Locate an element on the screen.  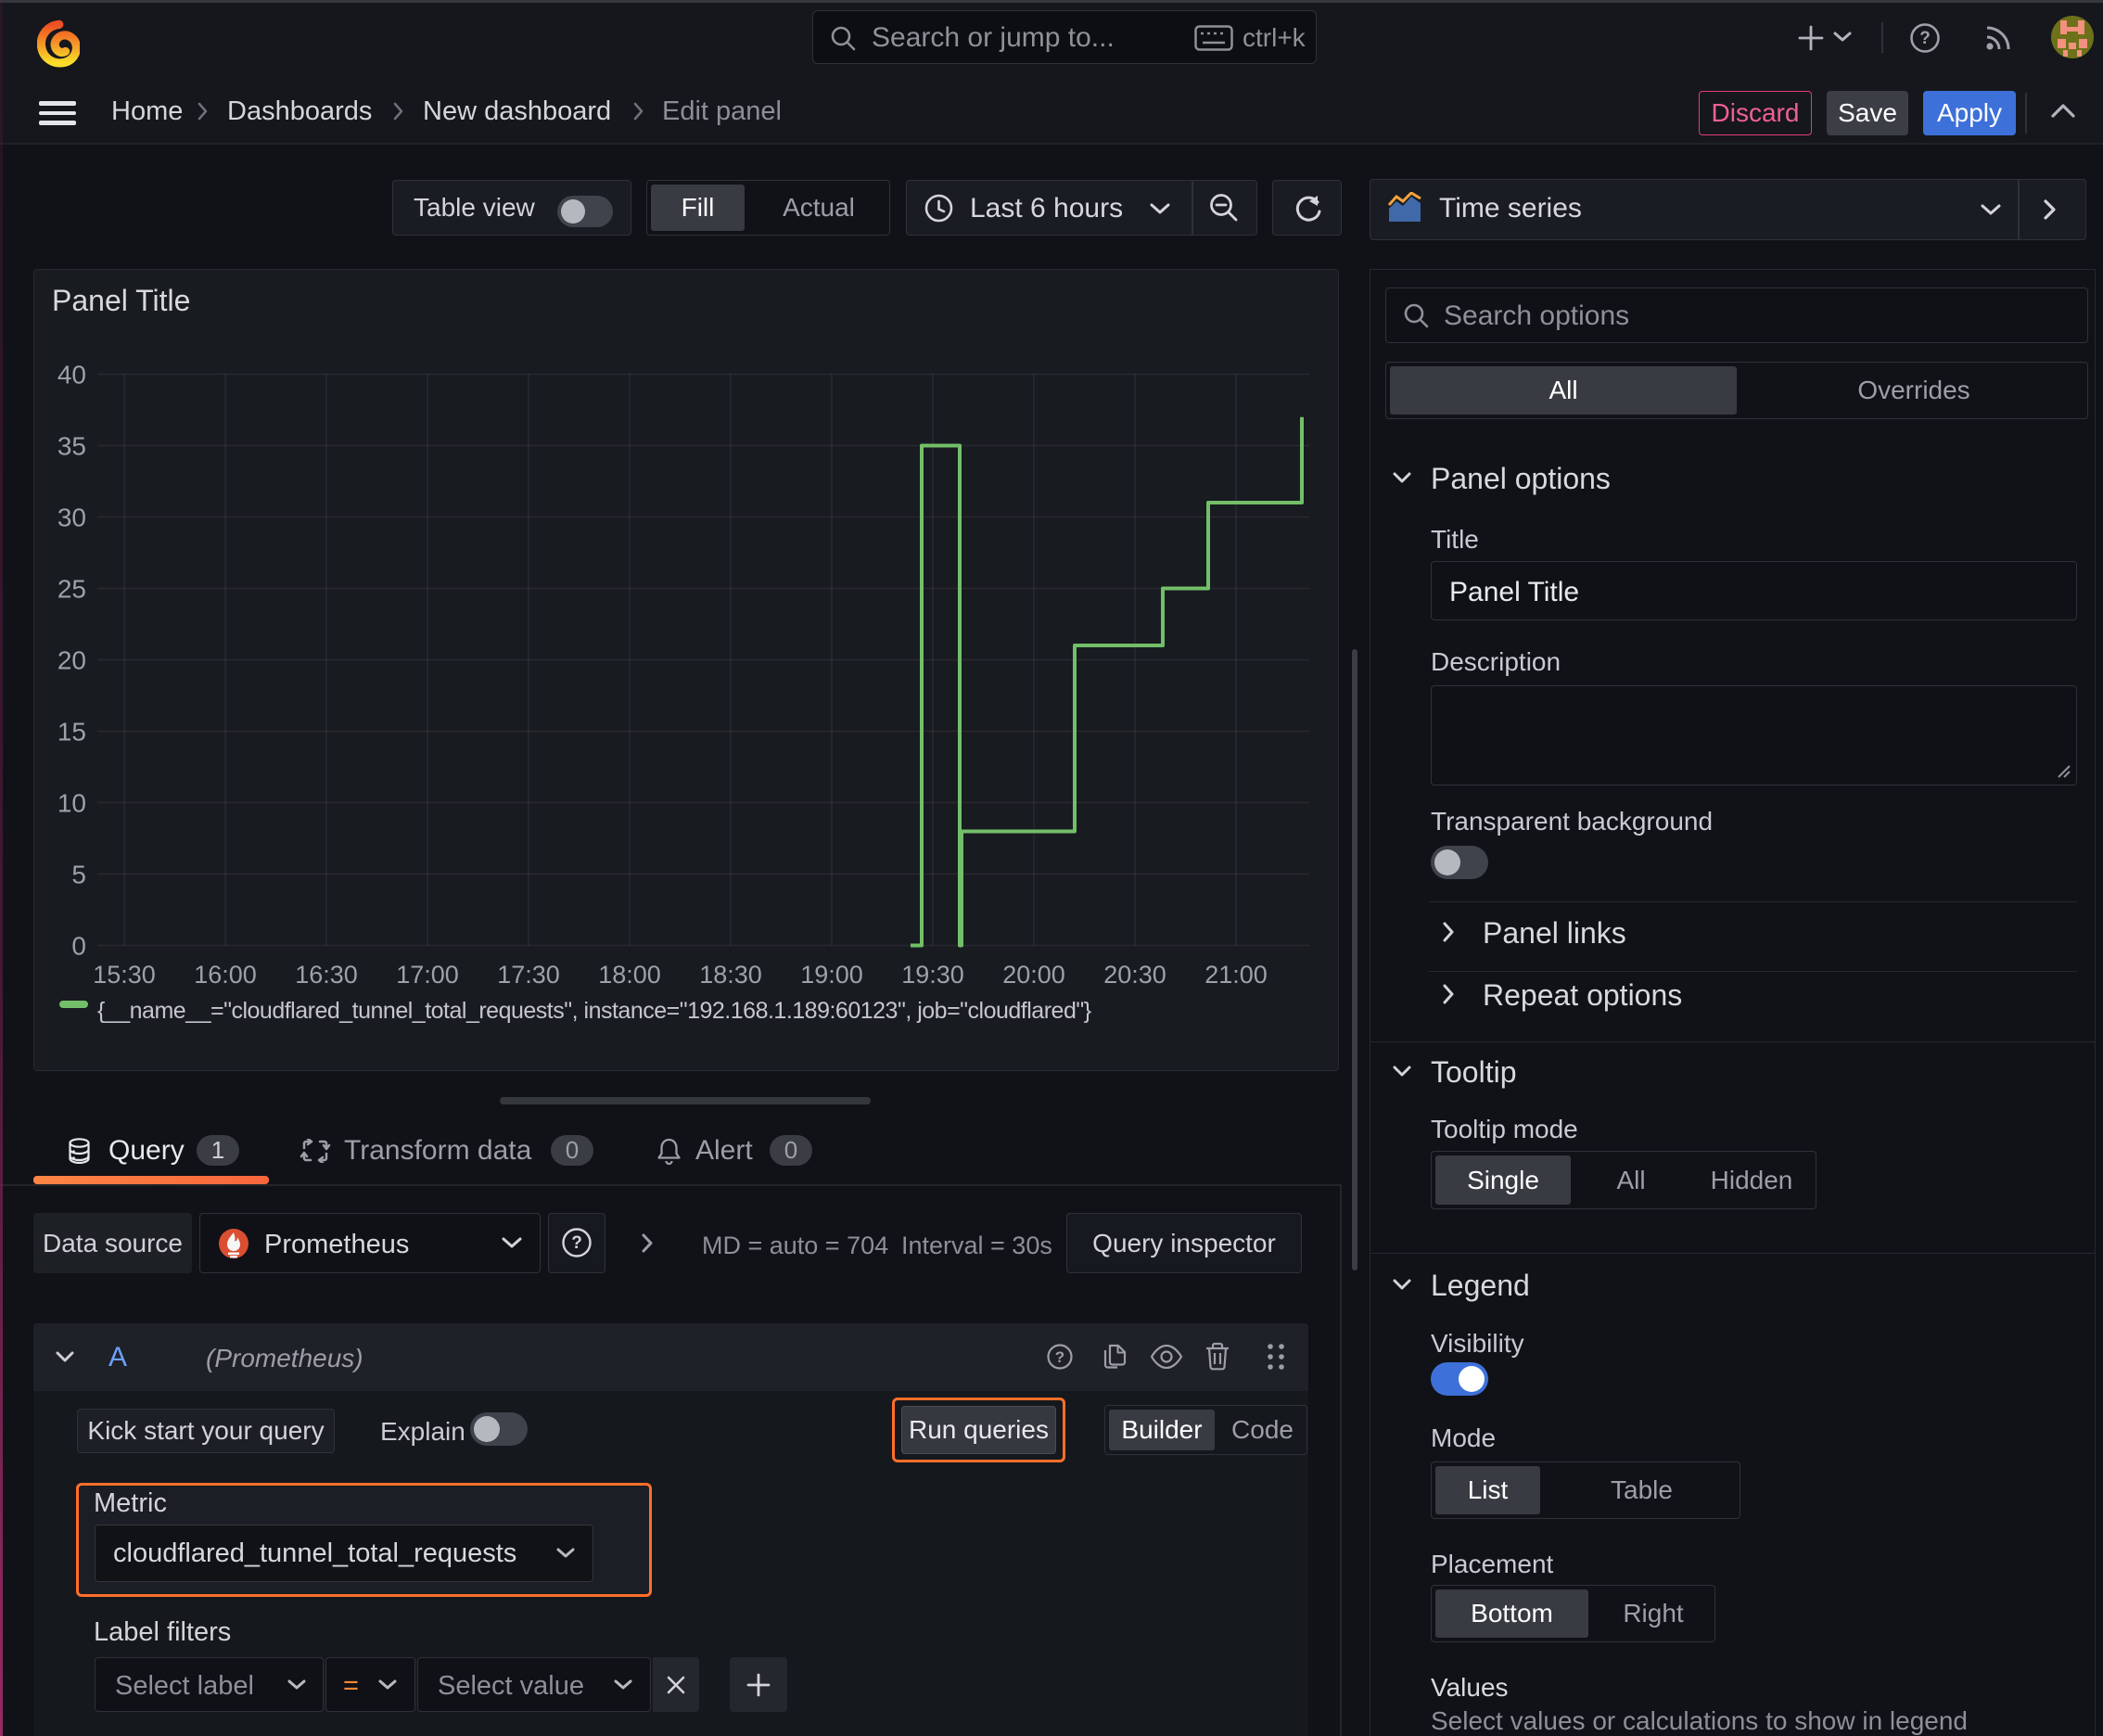
svg-text: 35 is located at coordinates (71, 446).